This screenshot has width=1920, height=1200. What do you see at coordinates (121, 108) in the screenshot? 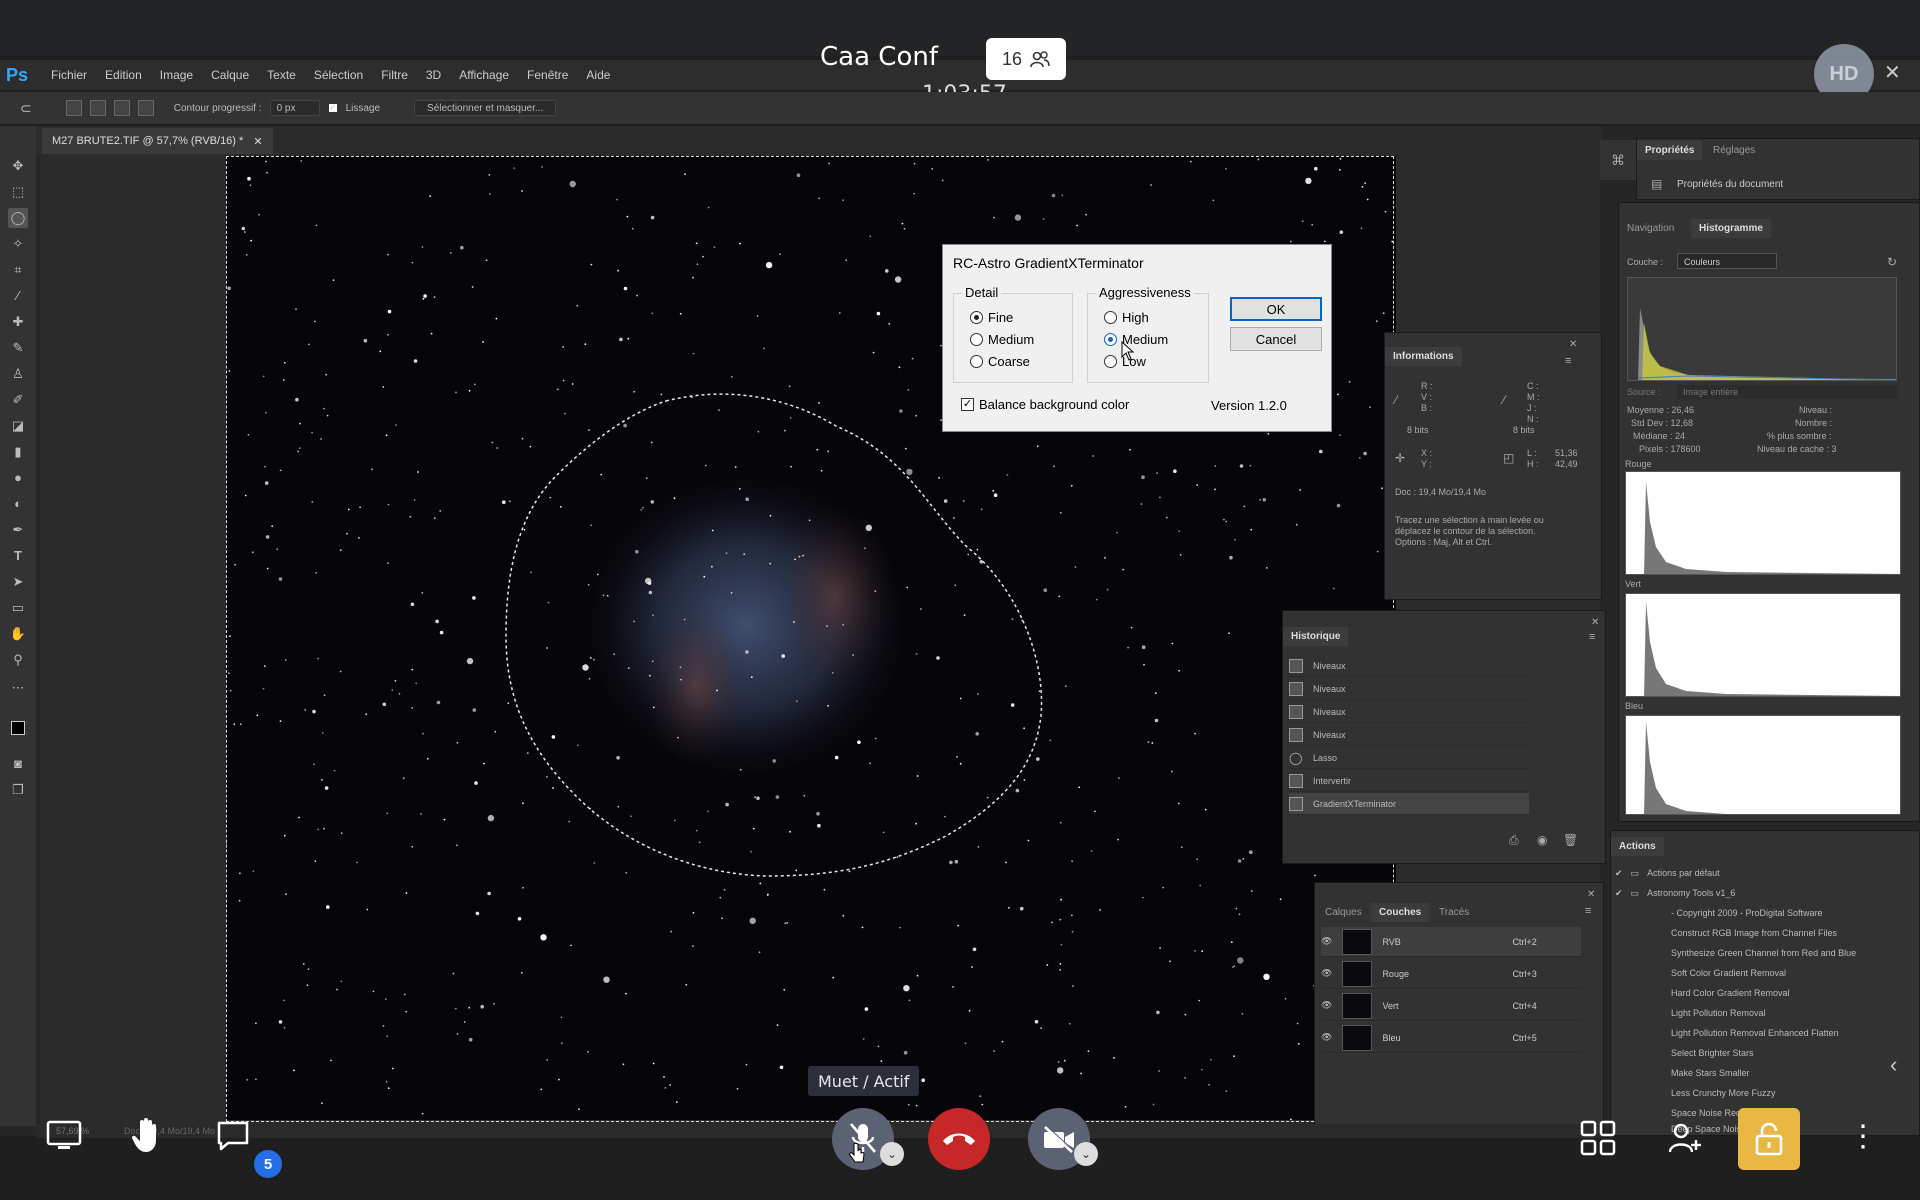
I see `subtract-selection-icon` at bounding box center [121, 108].